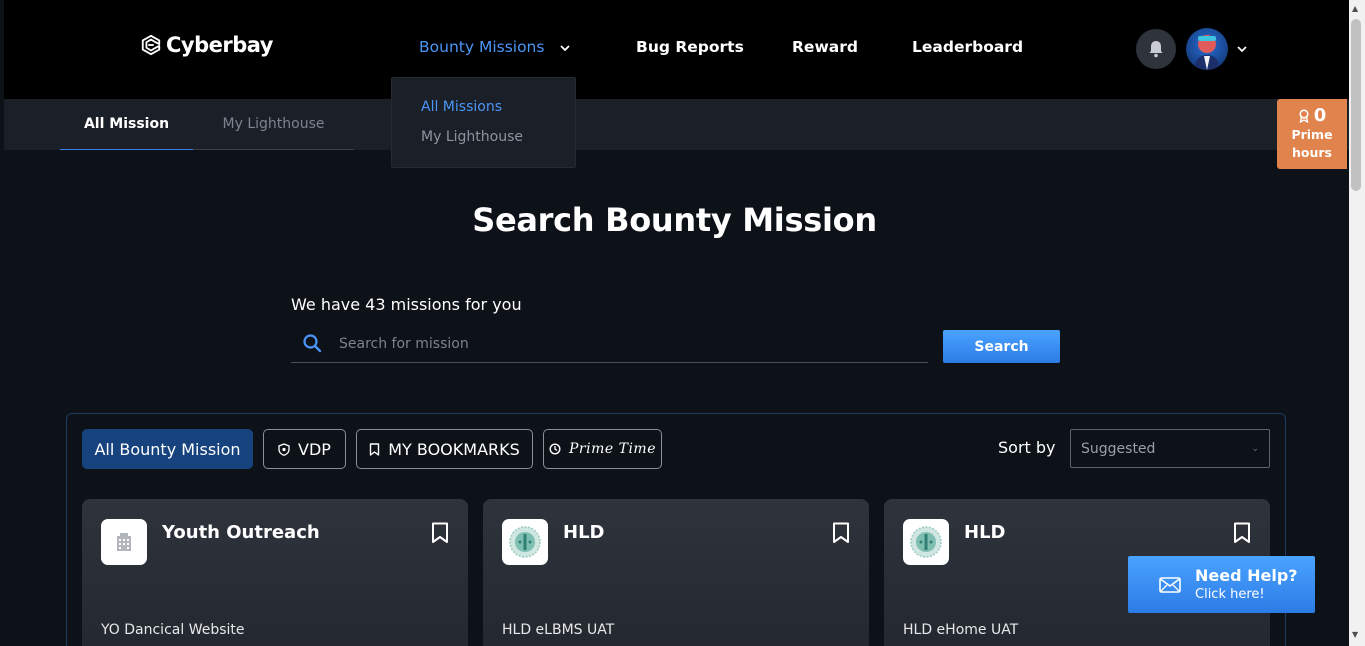  Describe the element at coordinates (312, 343) in the screenshot. I see `search-icon` at that location.